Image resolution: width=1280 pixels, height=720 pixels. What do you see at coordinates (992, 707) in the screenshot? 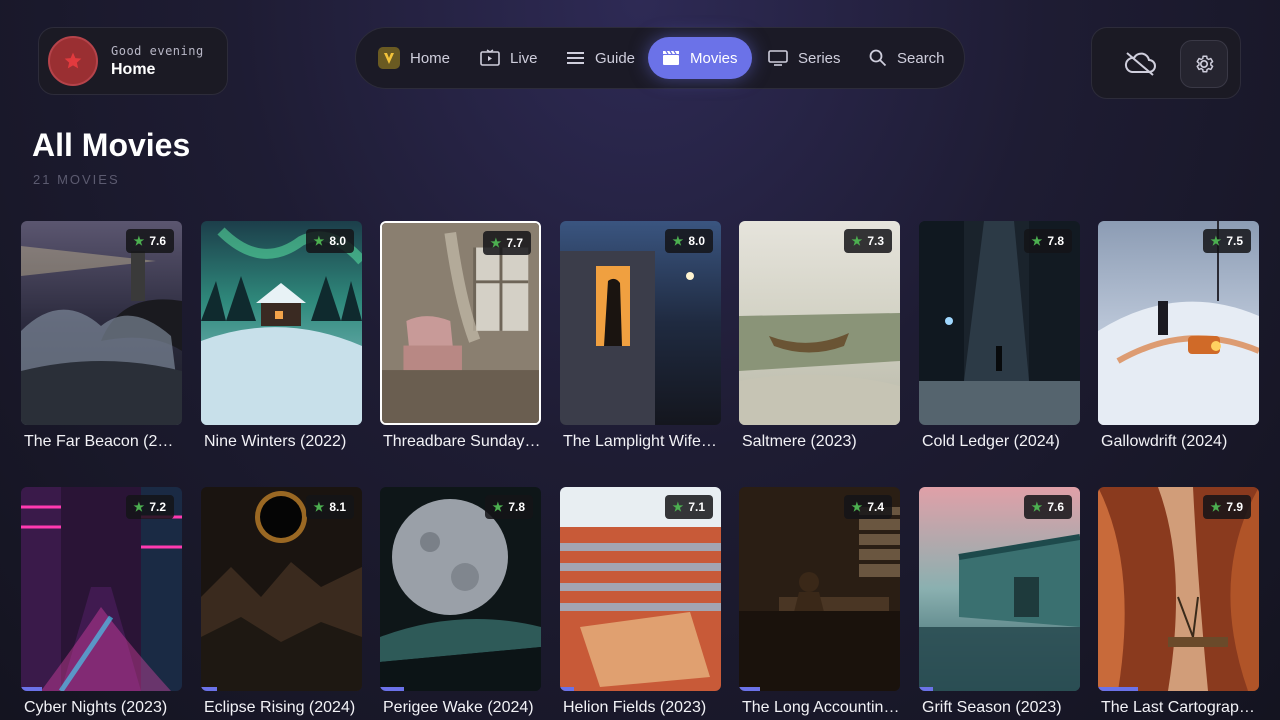
I see `movie-title: Grift Season (2023)` at bounding box center [992, 707].